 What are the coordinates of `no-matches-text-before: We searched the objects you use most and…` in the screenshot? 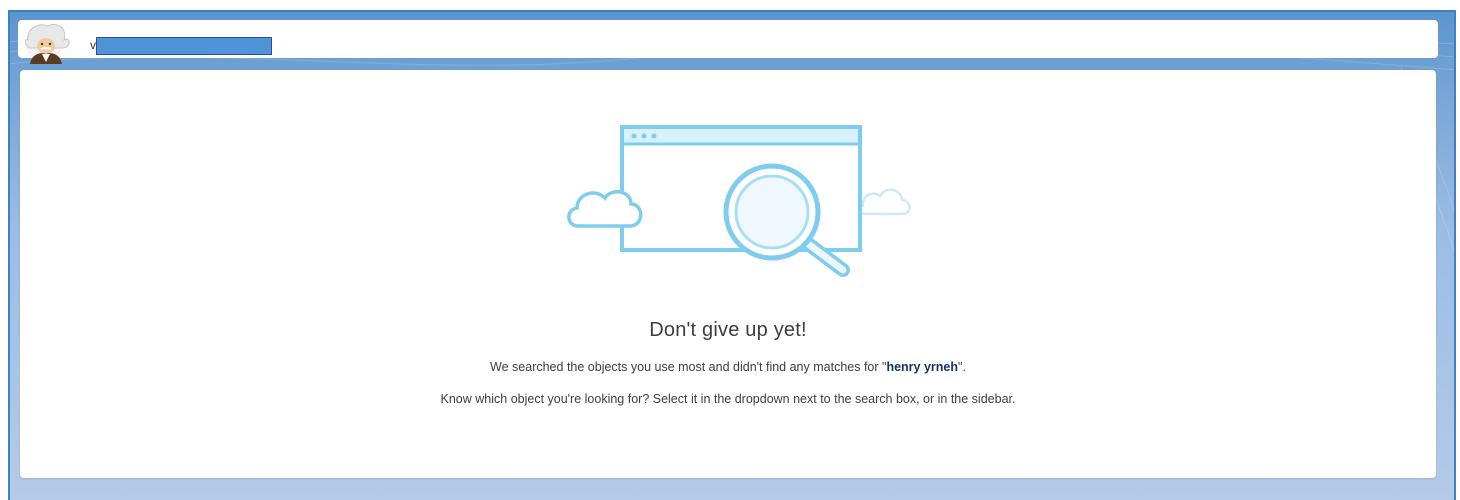 It's located at (688, 367).